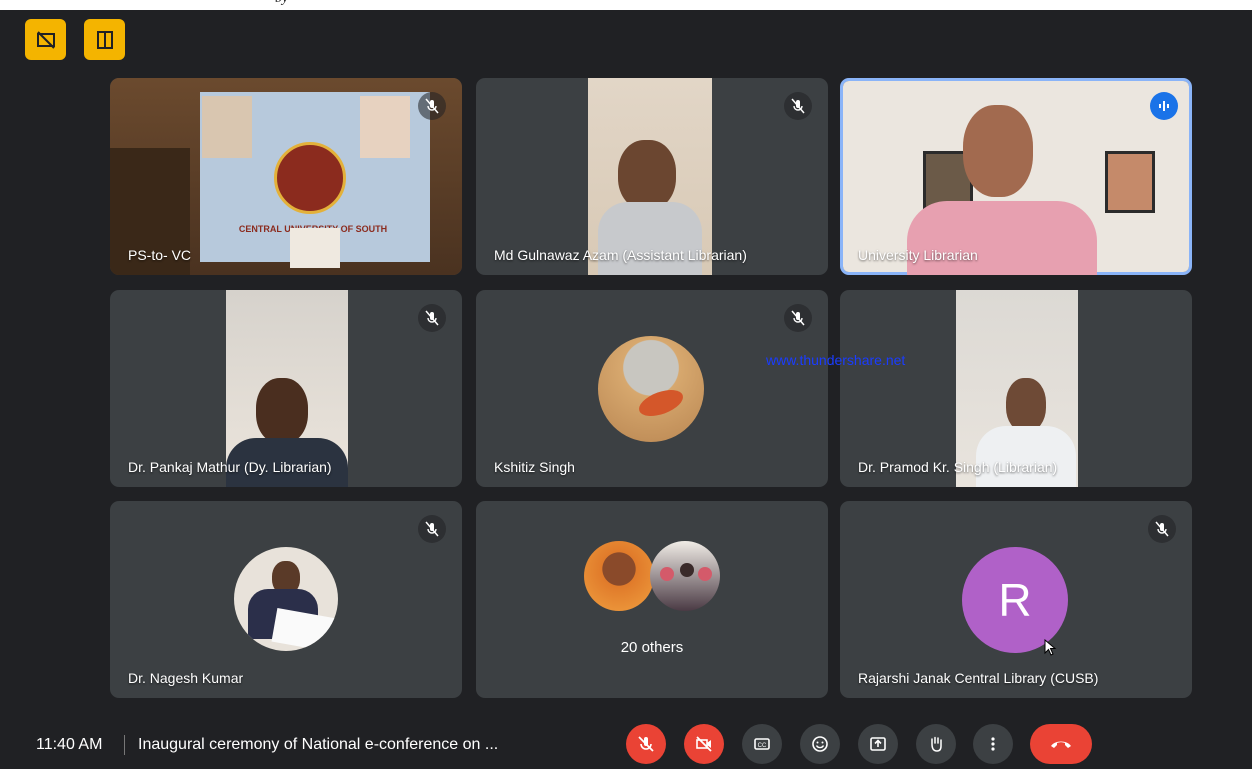 Image resolution: width=1252 pixels, height=769 pixels. I want to click on captions-button: CC, so click(762, 744).